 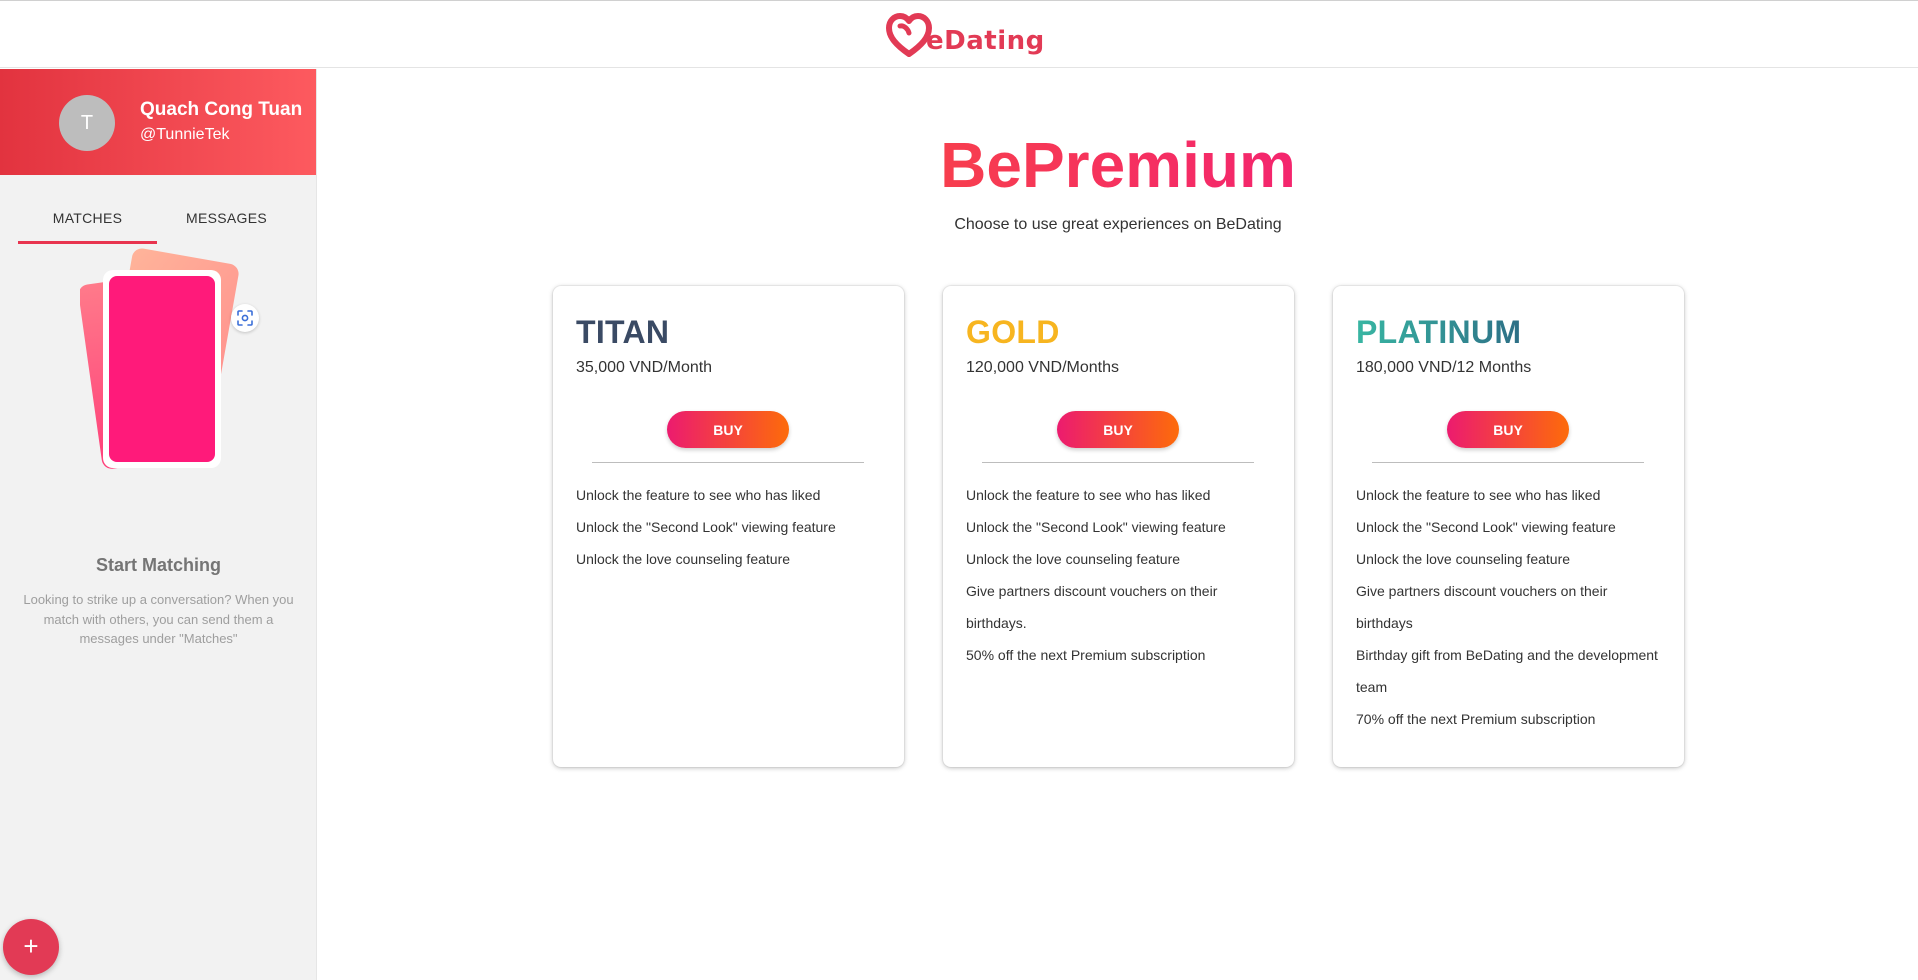 What do you see at coordinates (1118, 429) in the screenshot?
I see `buy-gold-button: BUY` at bounding box center [1118, 429].